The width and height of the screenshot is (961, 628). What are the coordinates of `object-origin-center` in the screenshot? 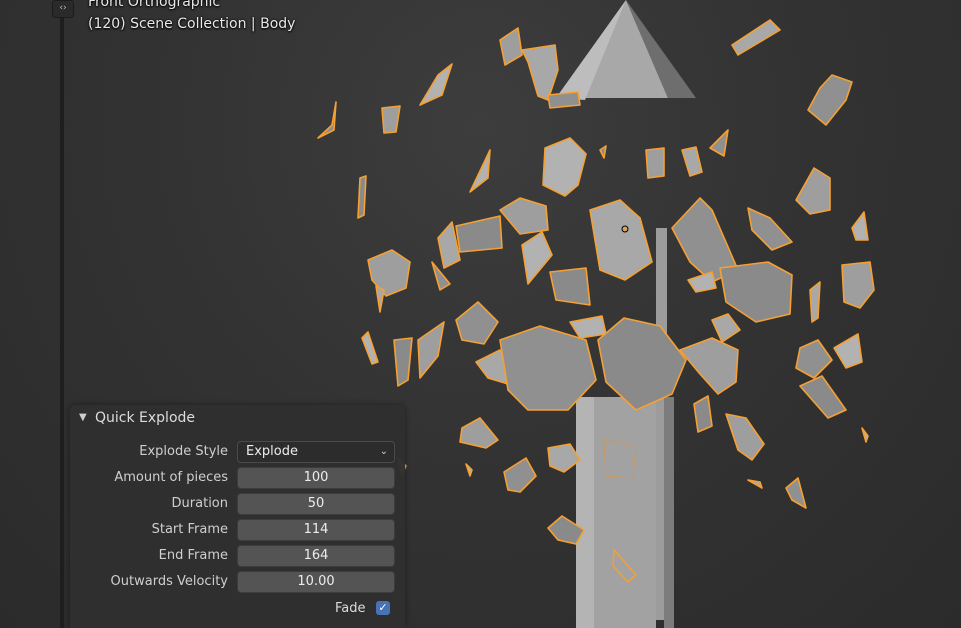 It's located at (625, 229).